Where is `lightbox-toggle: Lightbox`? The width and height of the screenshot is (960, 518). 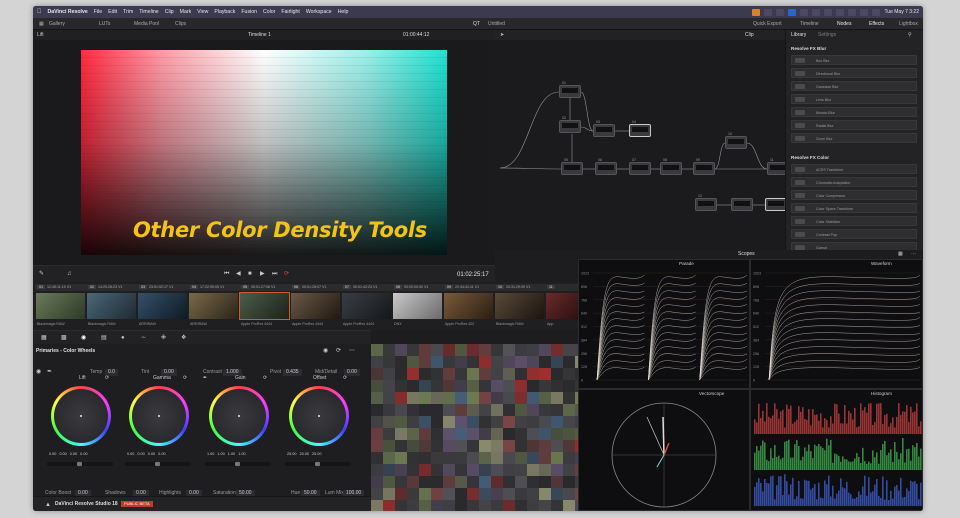
lightbox-toggle: Lightbox is located at coordinates (908, 24).